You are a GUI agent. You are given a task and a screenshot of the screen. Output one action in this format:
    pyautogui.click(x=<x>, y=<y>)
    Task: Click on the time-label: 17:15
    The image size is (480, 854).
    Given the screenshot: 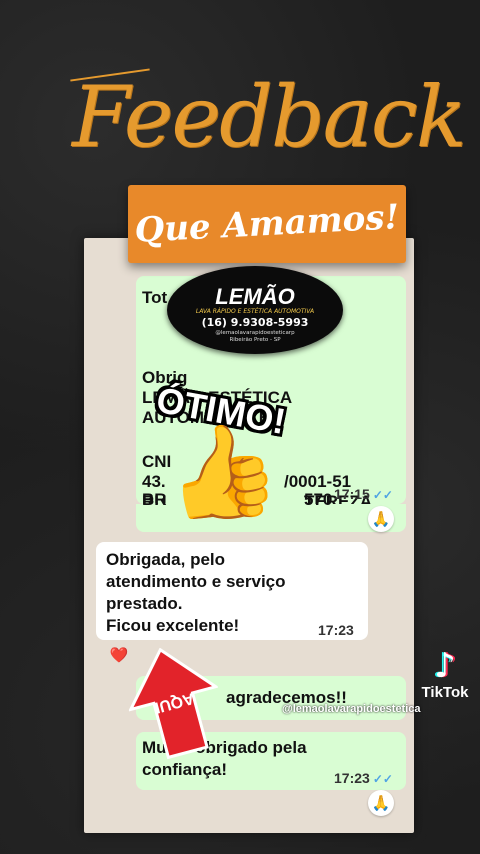 What is the action you would take?
    pyautogui.click(x=352, y=494)
    